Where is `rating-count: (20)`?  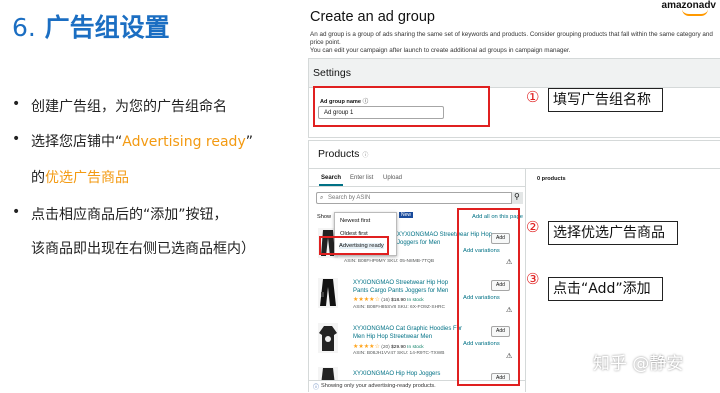 rating-count: (20) is located at coordinates (385, 347).